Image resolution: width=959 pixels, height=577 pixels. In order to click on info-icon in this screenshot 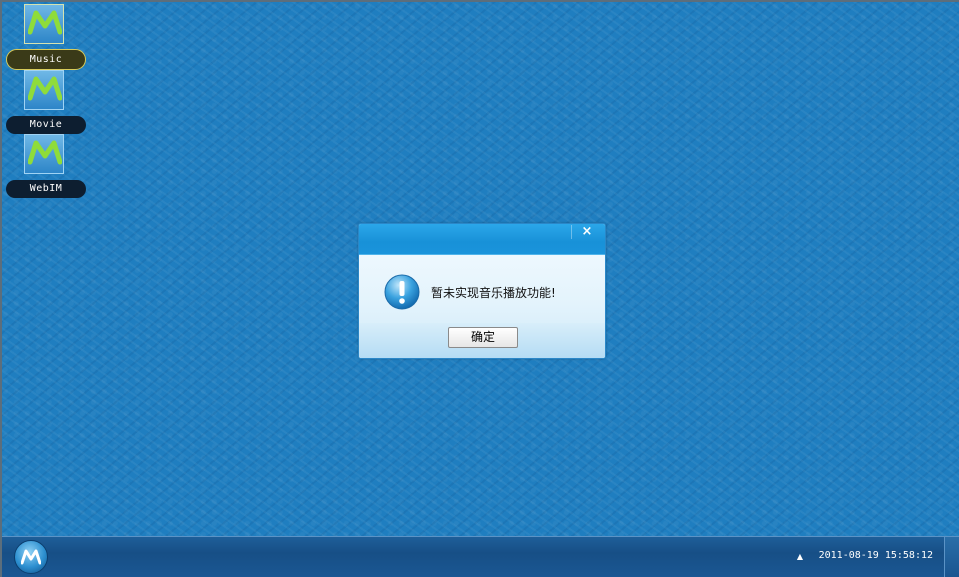, I will do `click(402, 292)`.